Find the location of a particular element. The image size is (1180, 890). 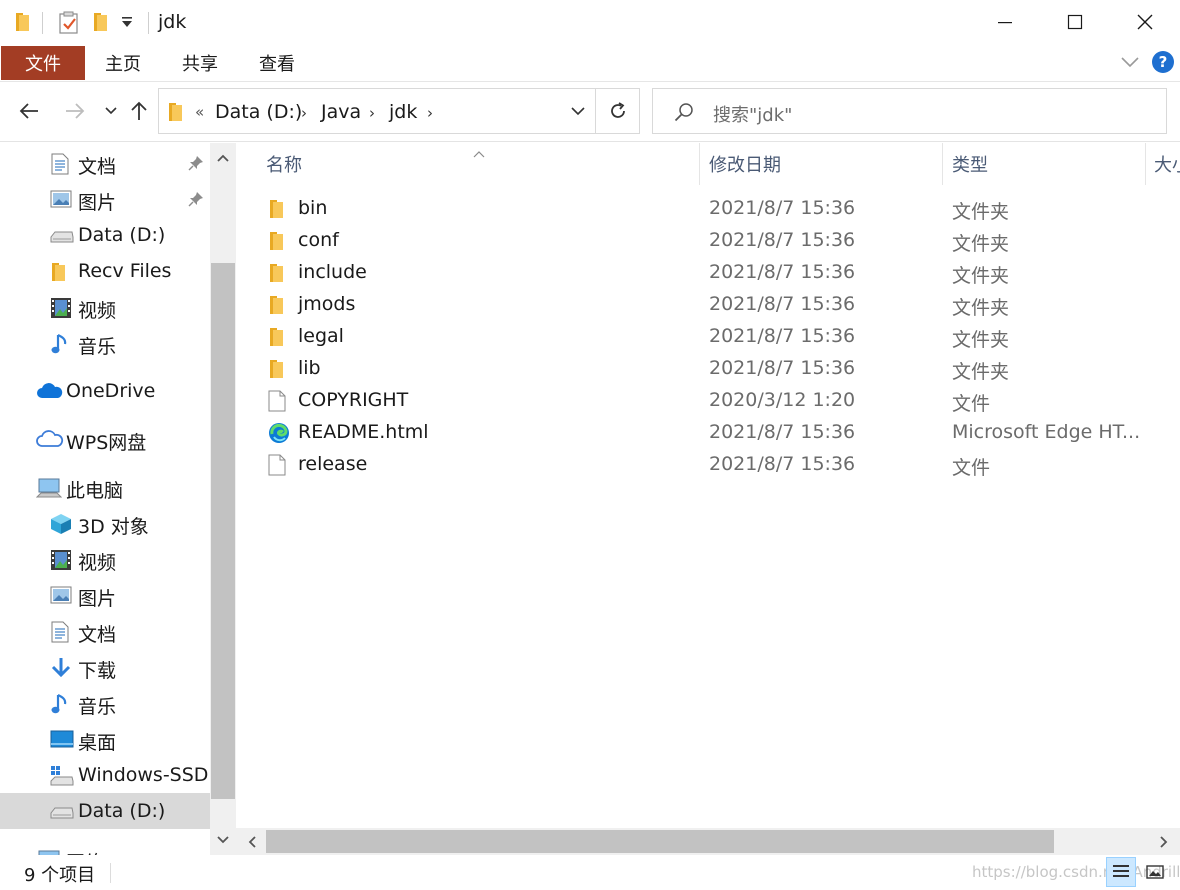

back-button is located at coordinates (29, 111).